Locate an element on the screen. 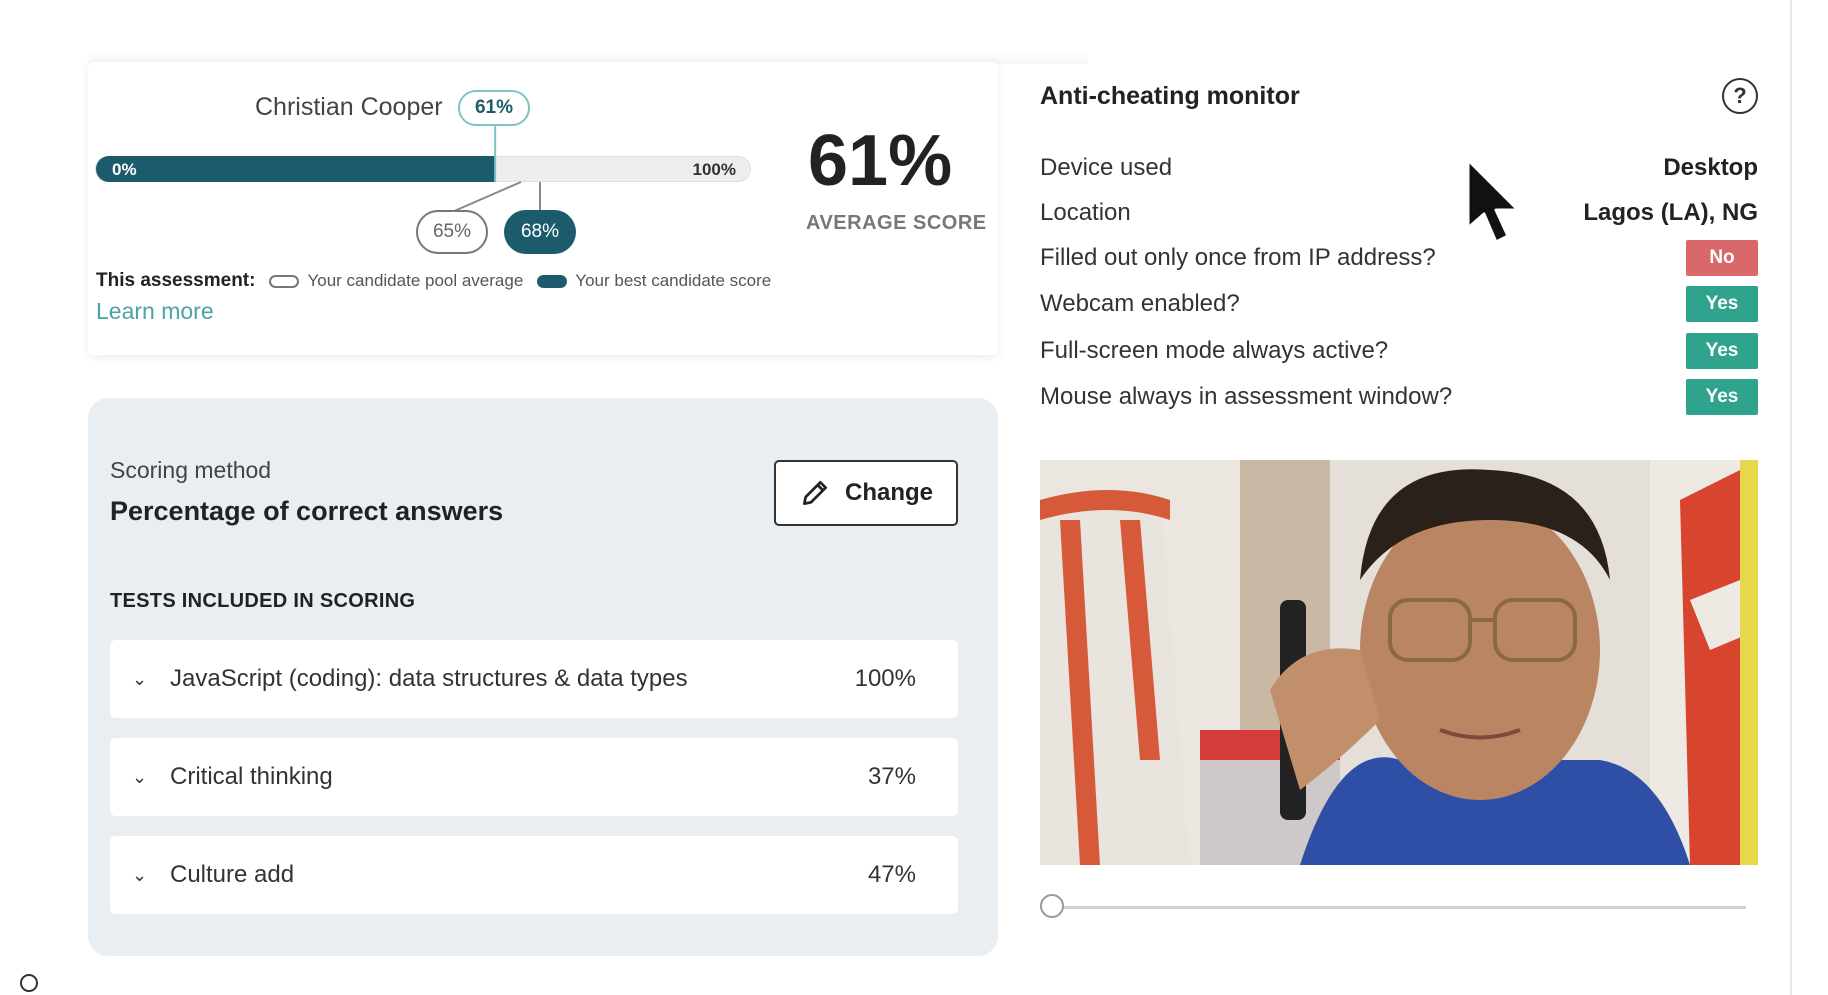 The image size is (1828, 995). average-score-value: 61% is located at coordinates (880, 161).